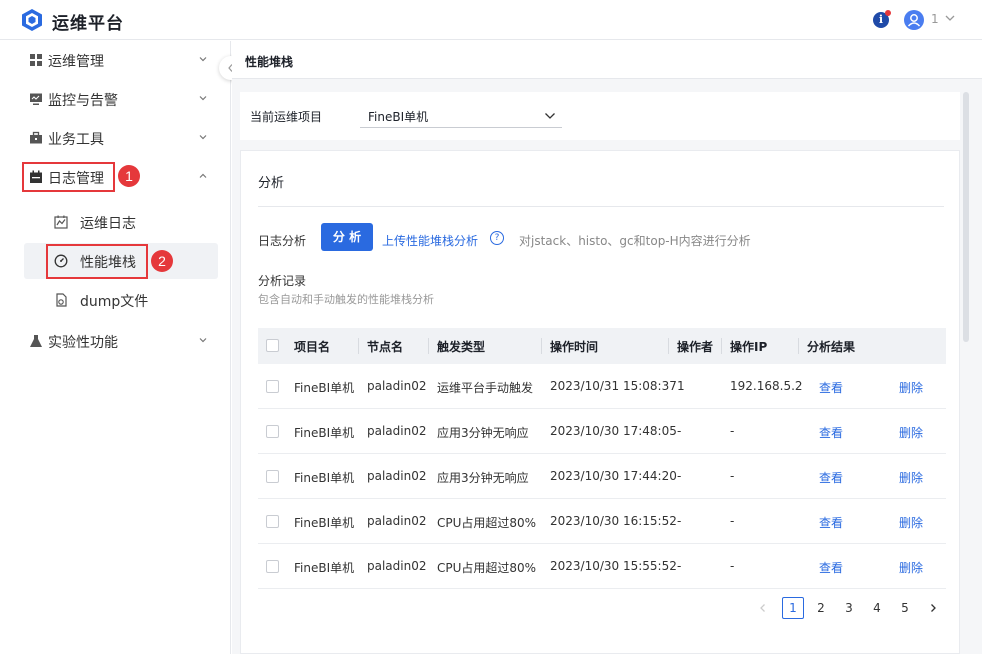 The width and height of the screenshot is (982, 654). I want to click on sidebar-subitem-label: dump文件, so click(114, 302).